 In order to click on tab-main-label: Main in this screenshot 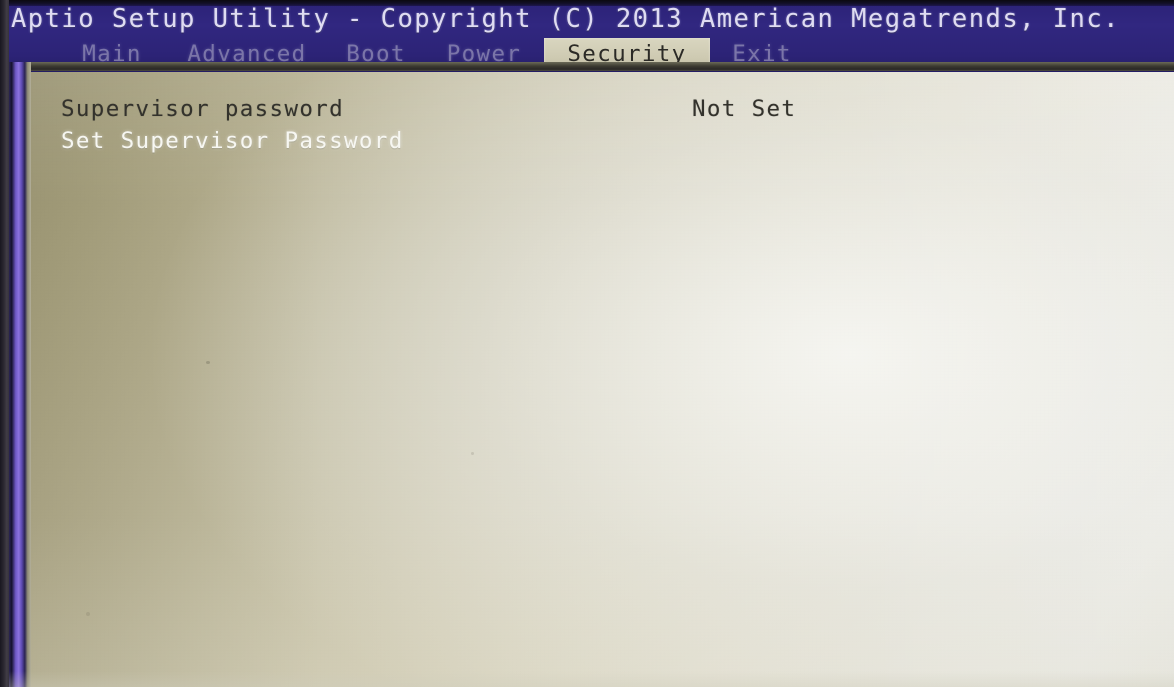, I will do `click(112, 54)`.